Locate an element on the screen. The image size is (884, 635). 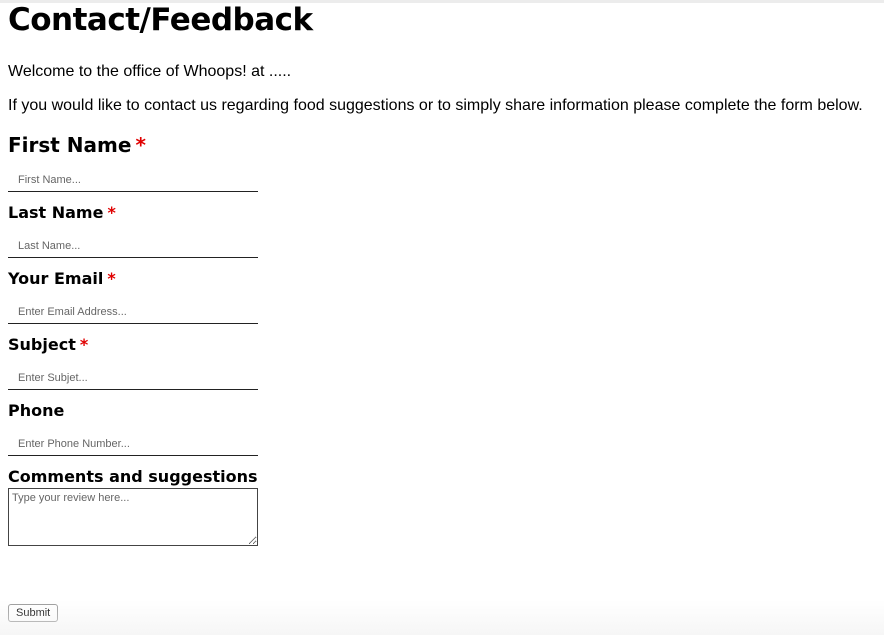
phone-input is located at coordinates (133, 444).